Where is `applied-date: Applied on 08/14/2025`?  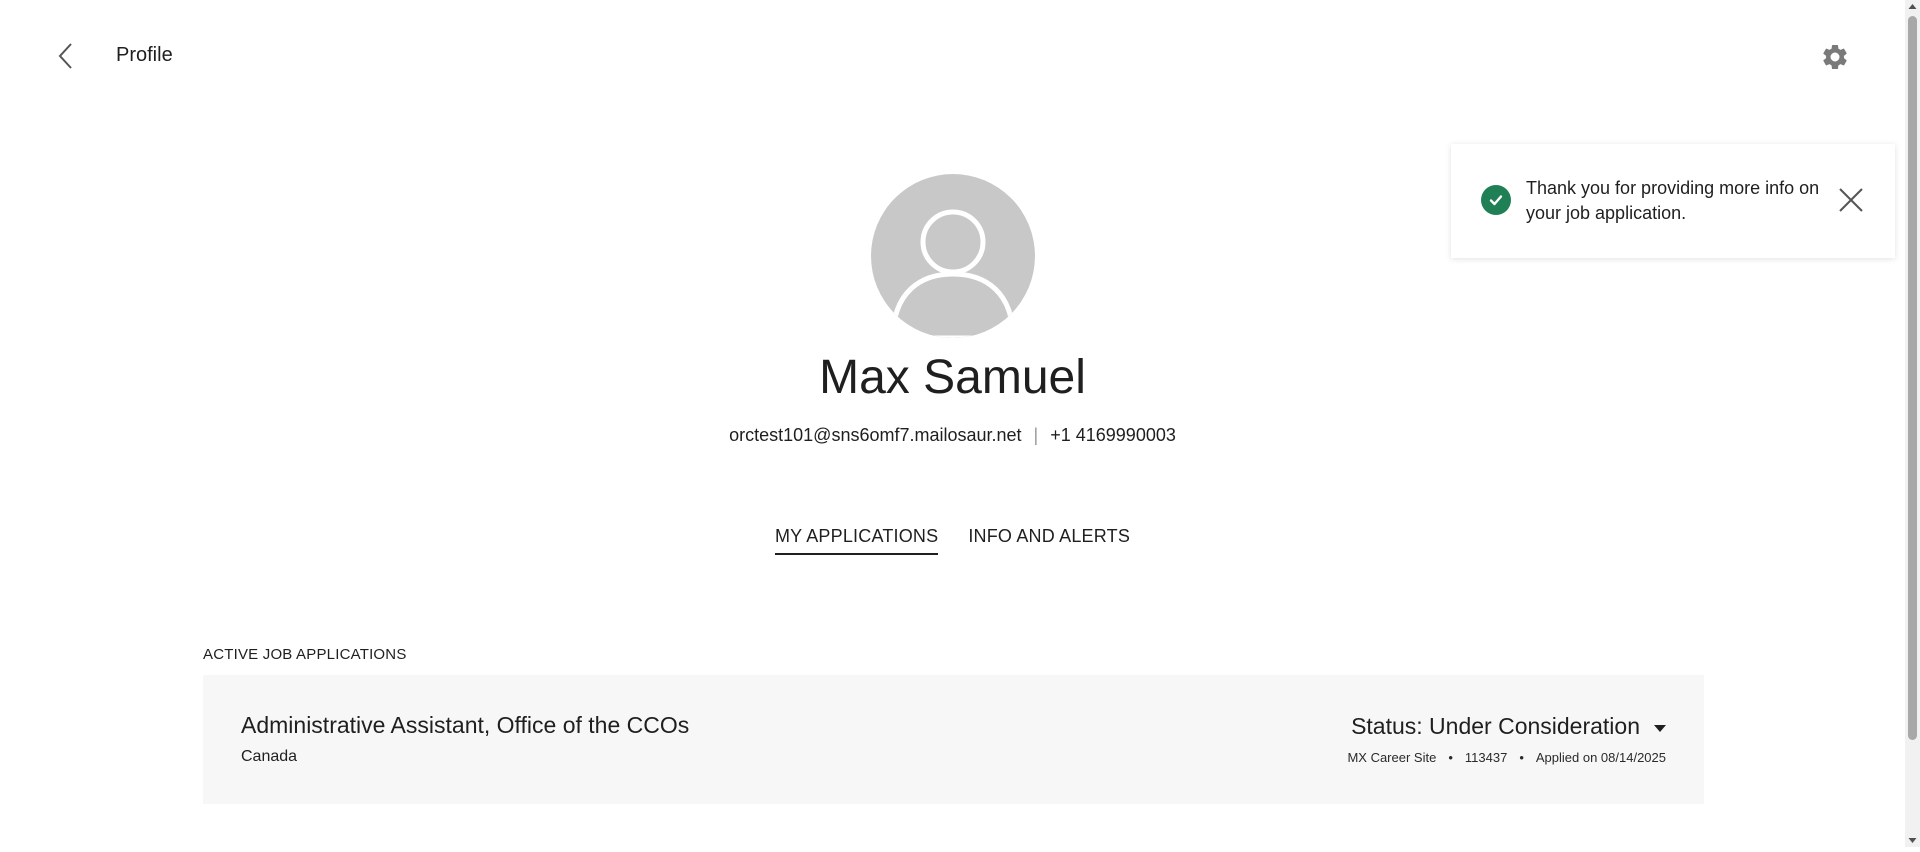
applied-date: Applied on 08/14/2025 is located at coordinates (1600, 757).